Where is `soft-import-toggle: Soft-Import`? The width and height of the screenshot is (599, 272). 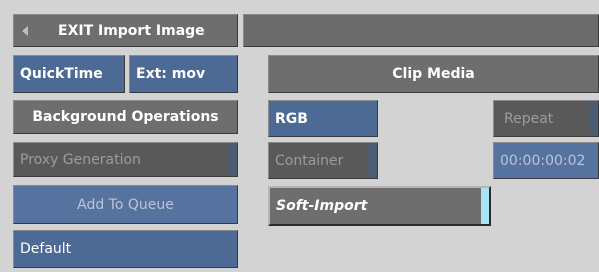
soft-import-toggle: Soft-Import is located at coordinates (379, 206).